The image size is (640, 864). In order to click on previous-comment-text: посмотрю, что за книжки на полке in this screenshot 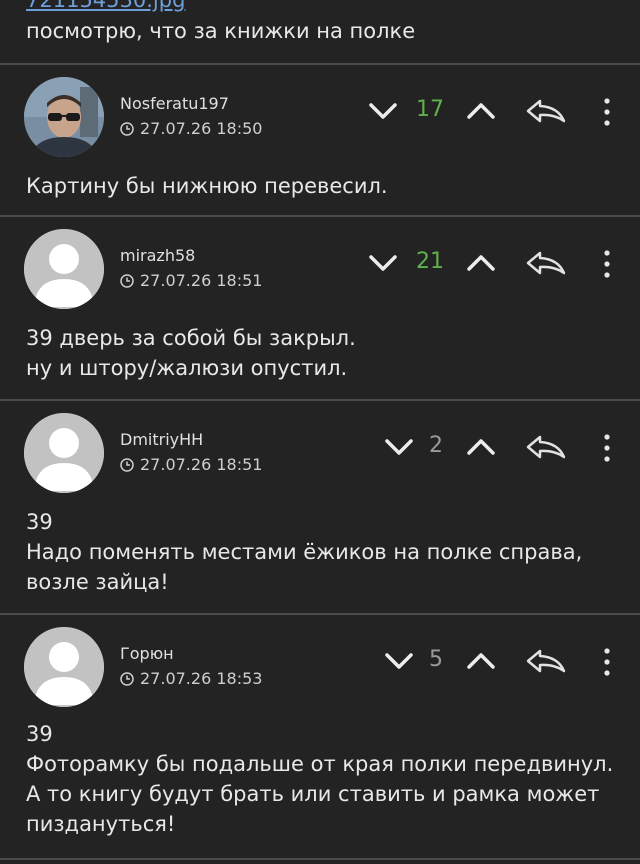, I will do `click(221, 31)`.